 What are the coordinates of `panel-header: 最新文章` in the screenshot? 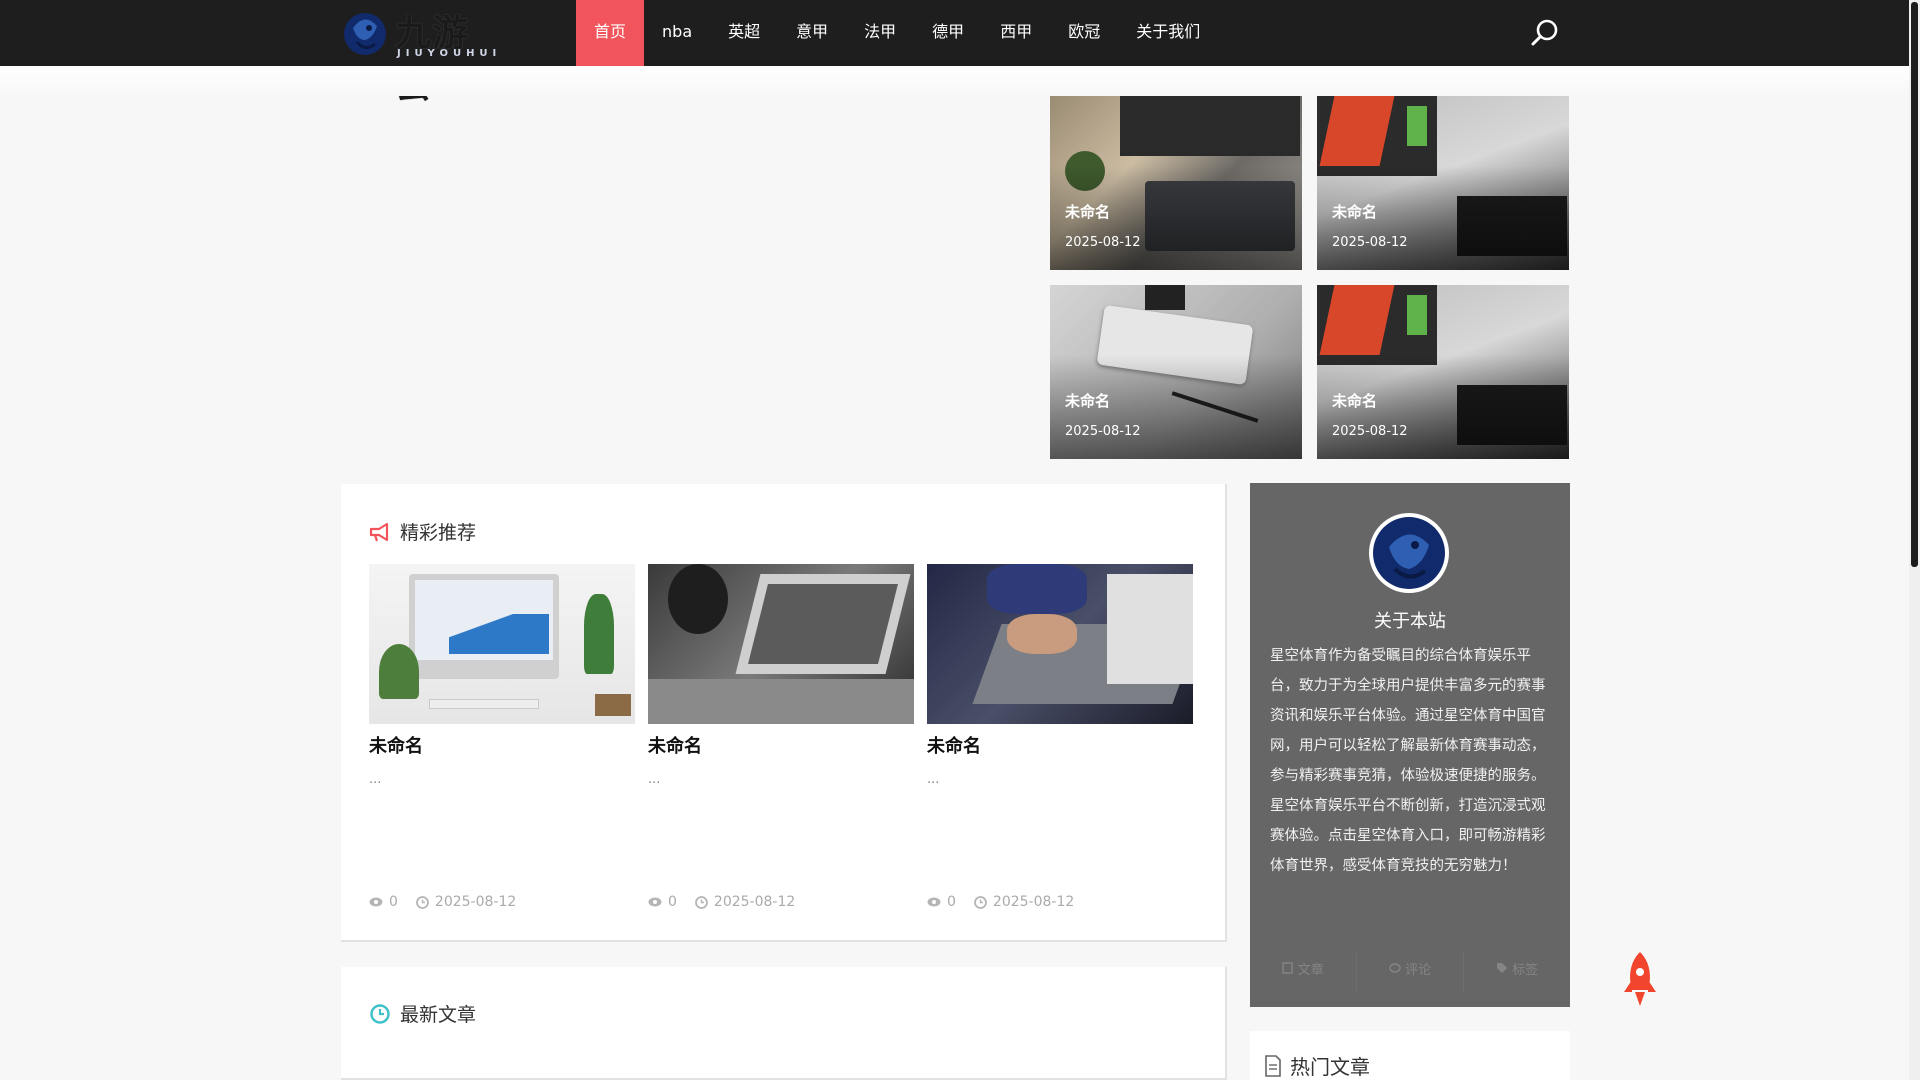 It's located at (422, 1013).